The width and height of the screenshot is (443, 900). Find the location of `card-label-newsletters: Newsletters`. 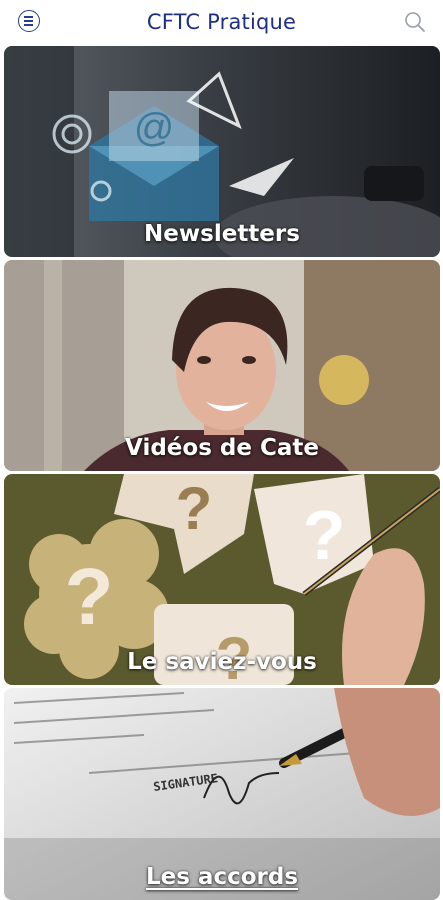

card-label-newsletters: Newsletters is located at coordinates (222, 234).